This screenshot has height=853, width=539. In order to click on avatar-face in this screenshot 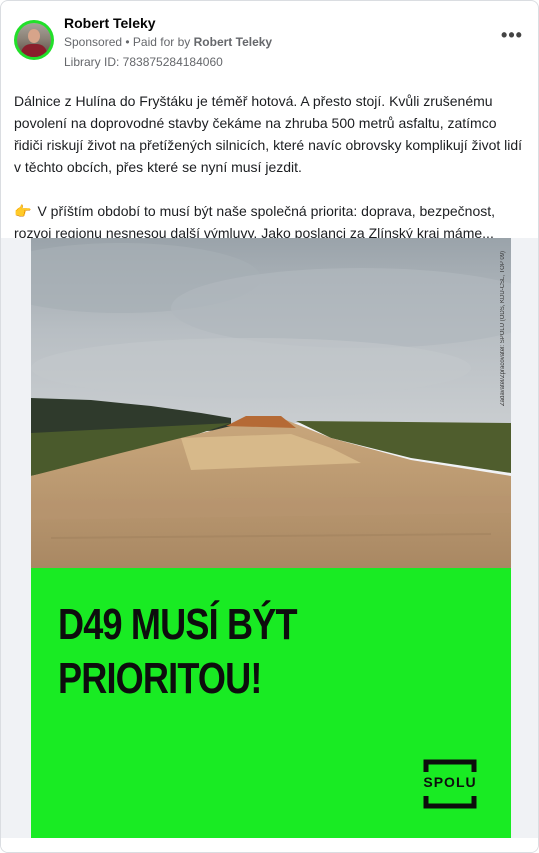, I will do `click(34, 36)`.